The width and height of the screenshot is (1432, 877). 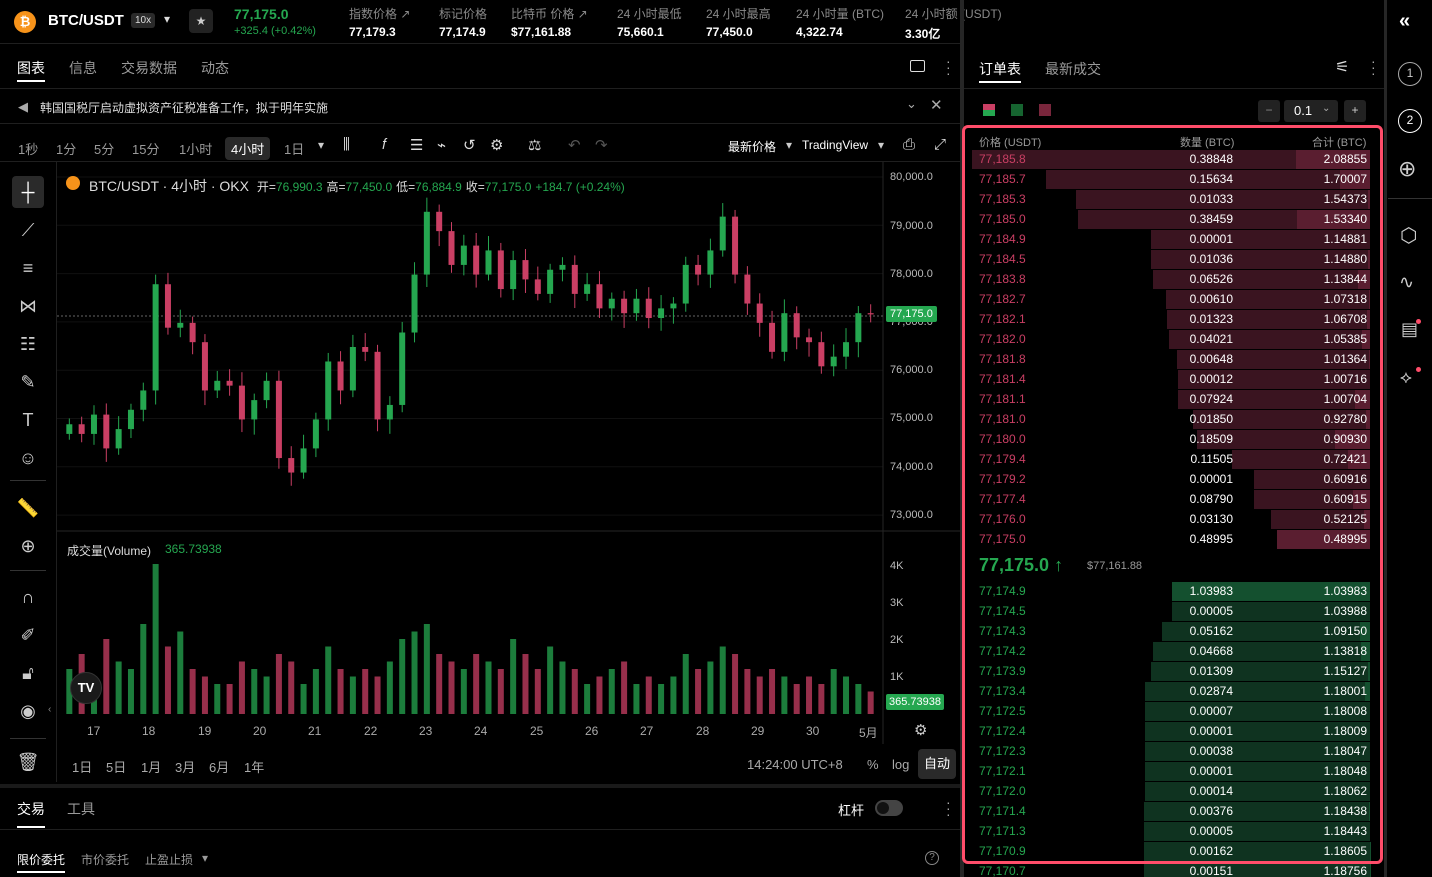 What do you see at coordinates (1000, 69) in the screenshot?
I see `tab-orderbook: 订单表` at bounding box center [1000, 69].